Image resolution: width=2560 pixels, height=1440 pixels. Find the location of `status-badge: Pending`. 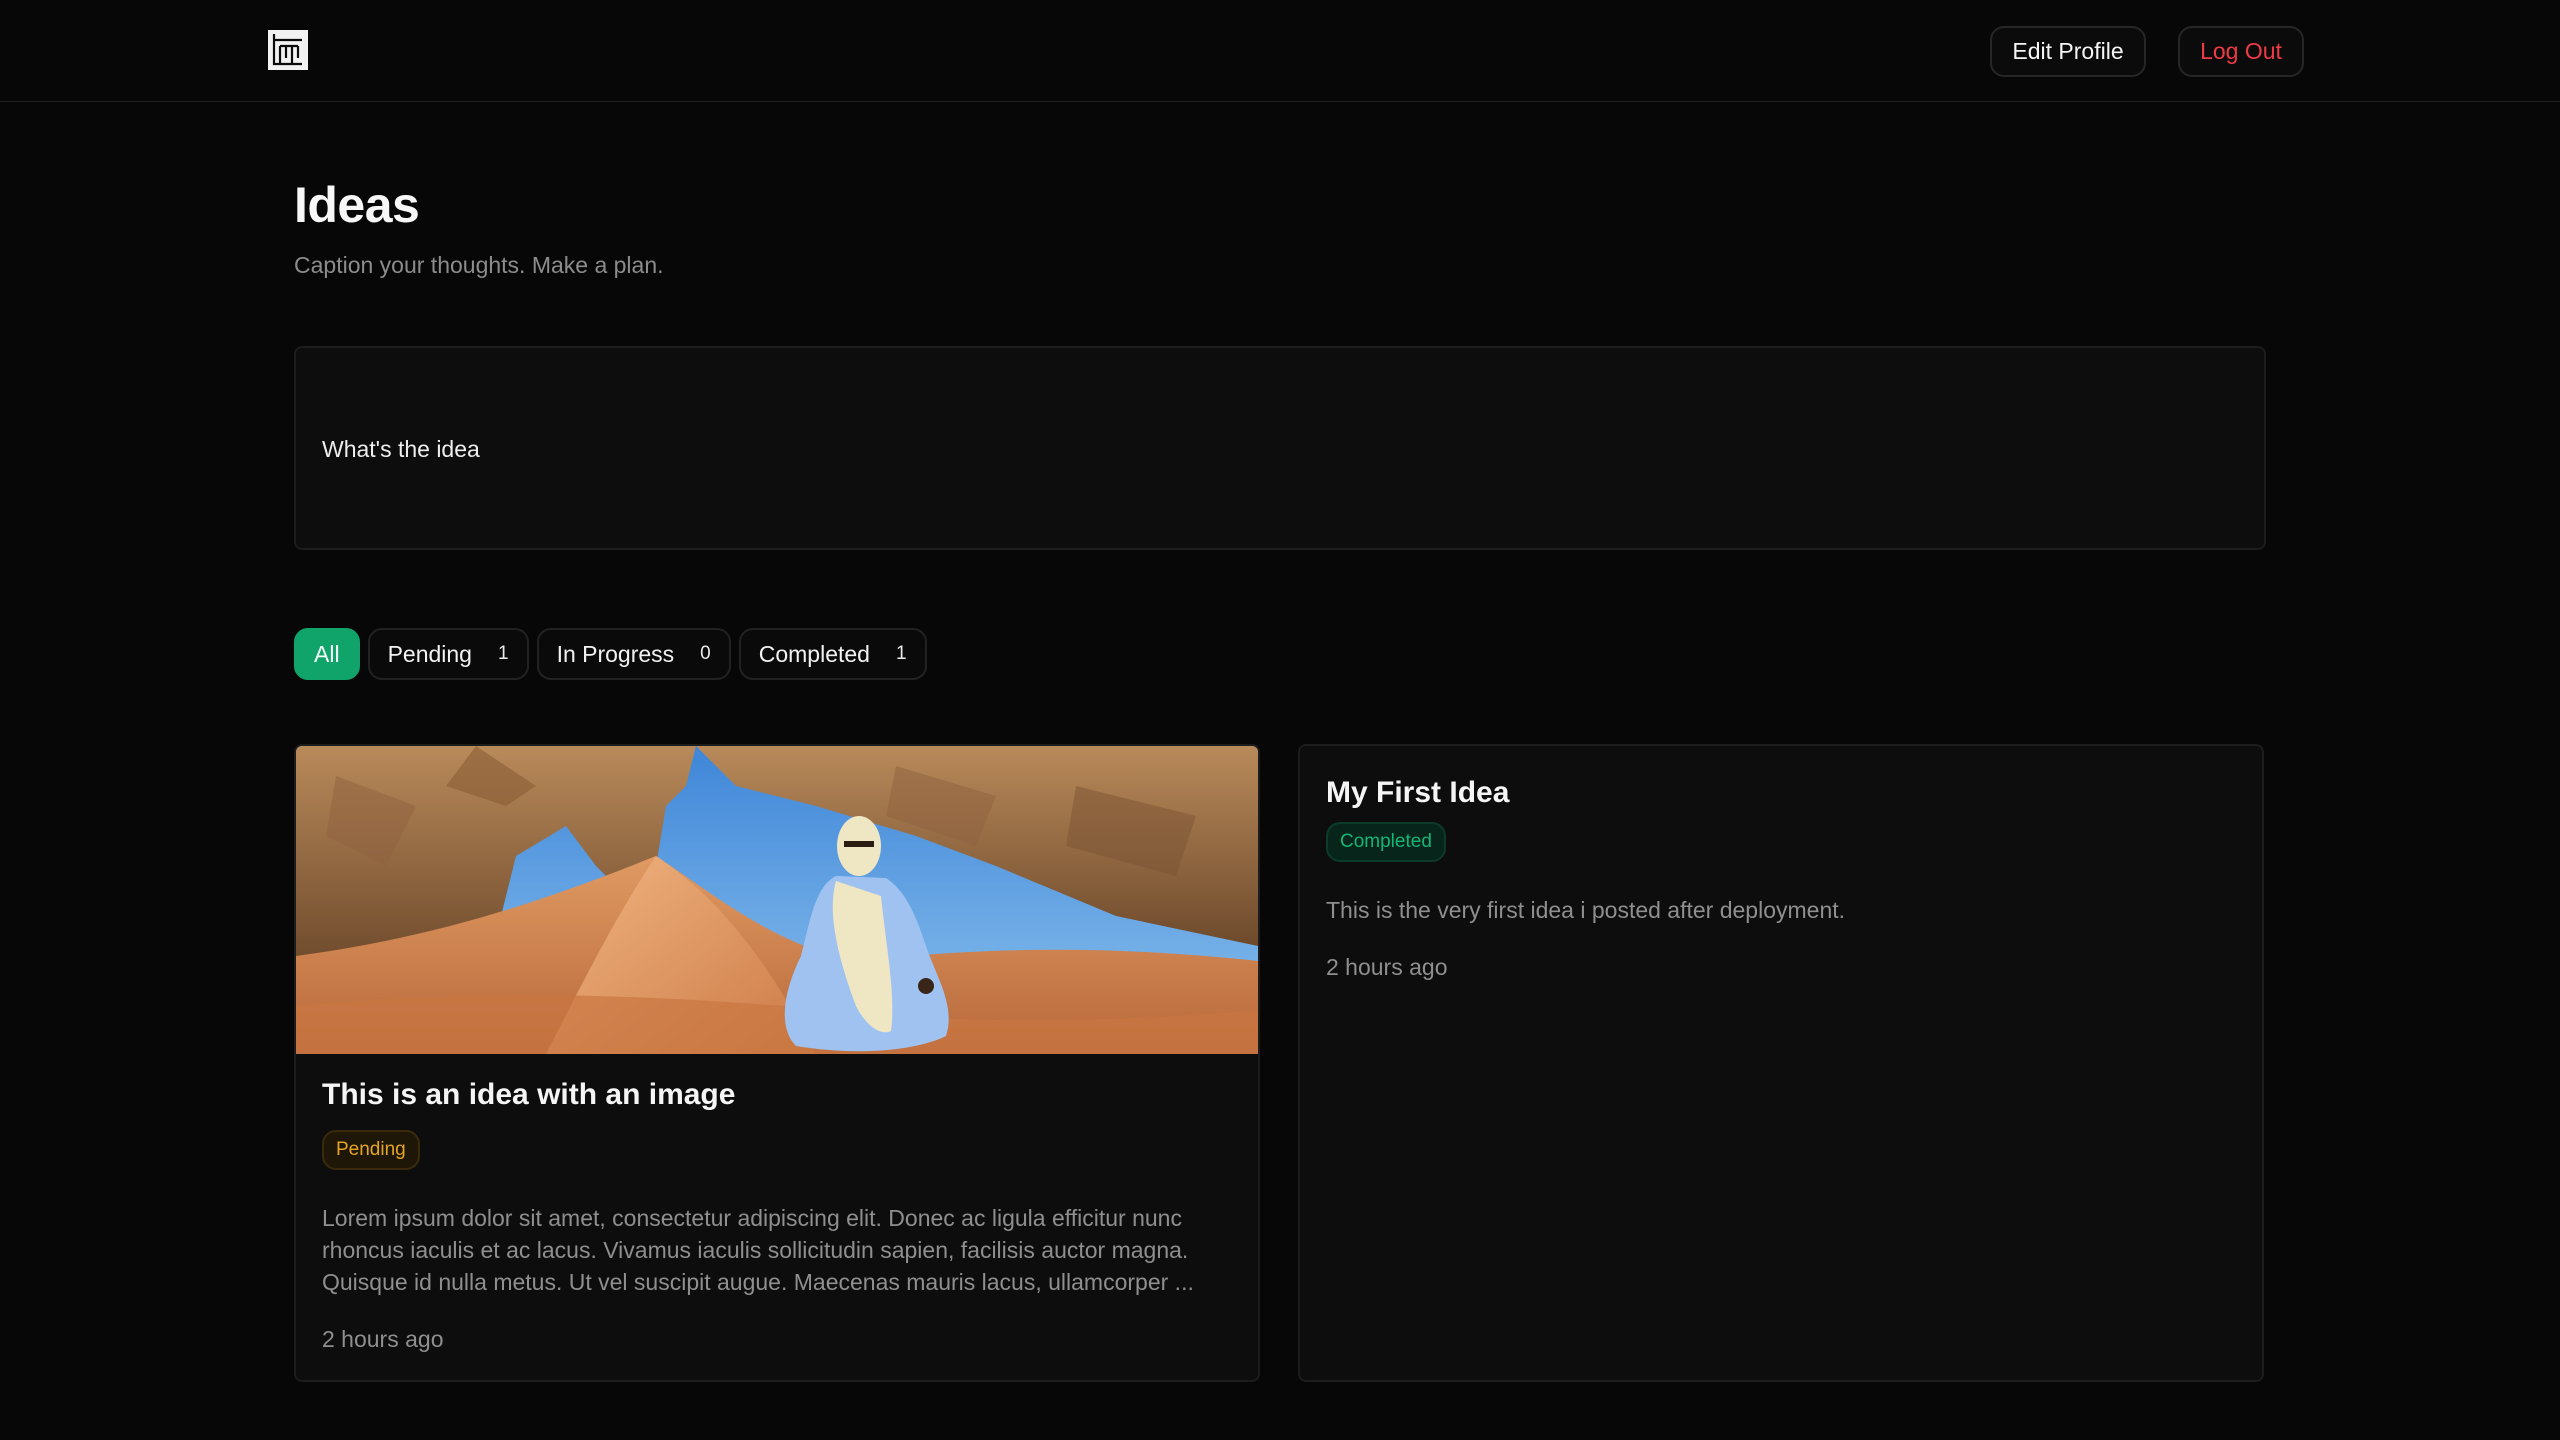

status-badge: Pending is located at coordinates (371, 1150).